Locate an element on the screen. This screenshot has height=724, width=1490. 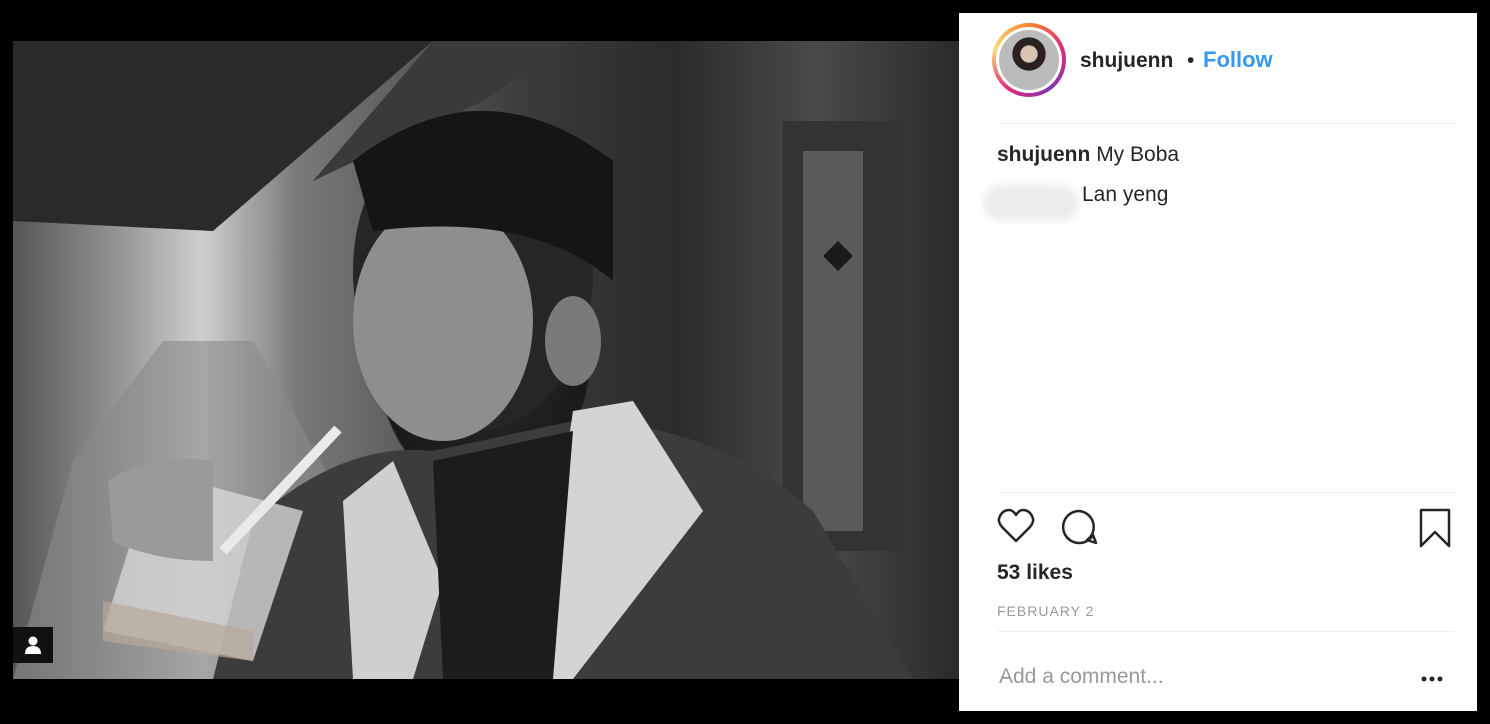
caption: shujuenn My Boba is located at coordinates (1088, 155).